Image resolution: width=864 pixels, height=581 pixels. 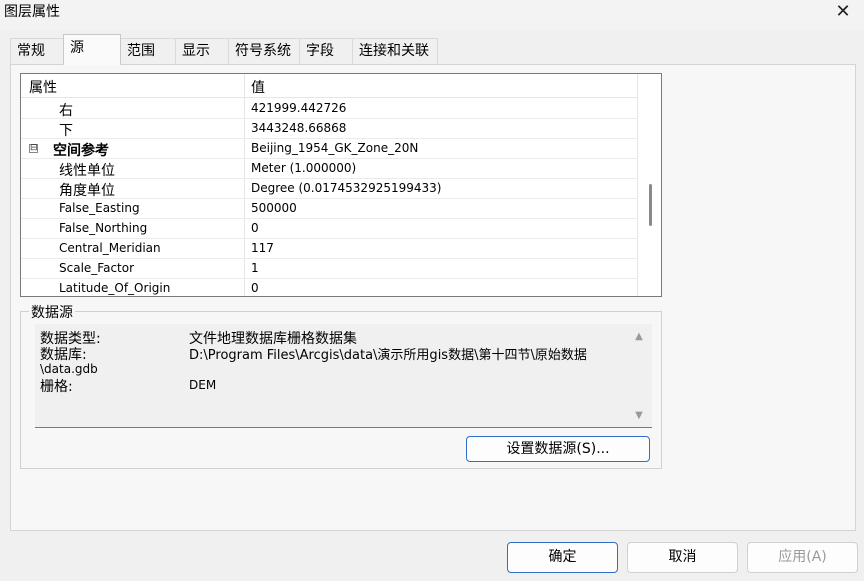 What do you see at coordinates (639, 416) in the screenshot?
I see `scroll-down-icon: ▼` at bounding box center [639, 416].